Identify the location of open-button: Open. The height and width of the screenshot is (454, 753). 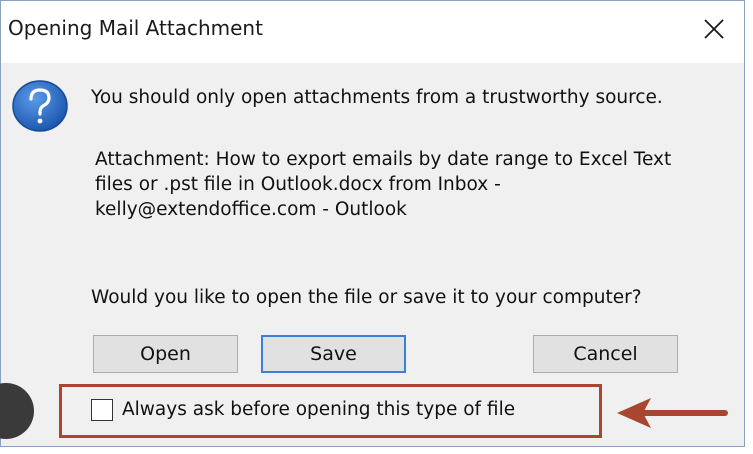
(165, 354).